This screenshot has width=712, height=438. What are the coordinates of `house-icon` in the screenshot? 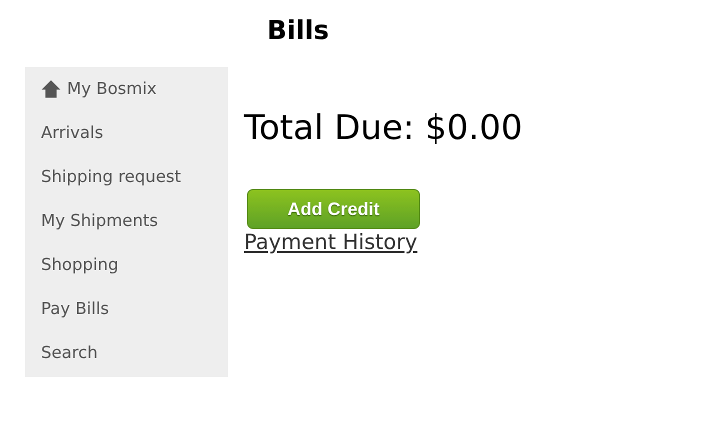 It's located at (51, 89).